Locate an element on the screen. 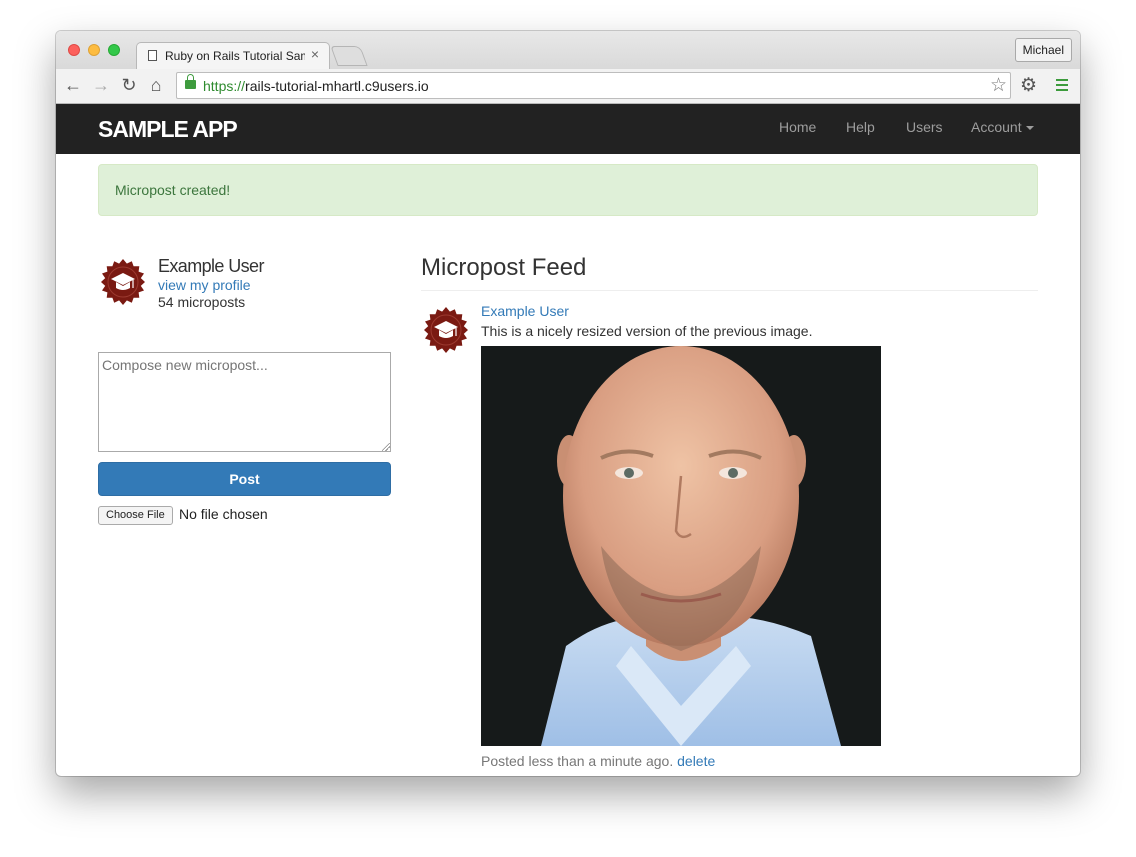  url-scheme: https:// is located at coordinates (224, 86).